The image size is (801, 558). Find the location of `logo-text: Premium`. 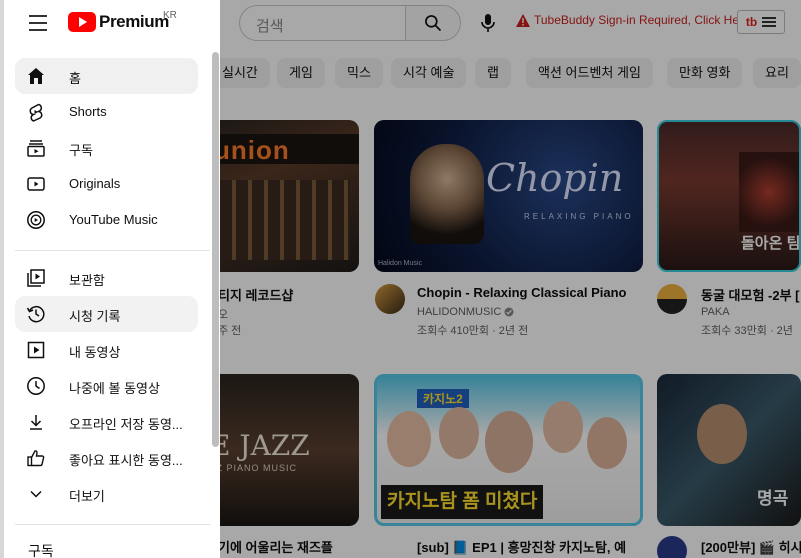

logo-text: Premium is located at coordinates (134, 21).